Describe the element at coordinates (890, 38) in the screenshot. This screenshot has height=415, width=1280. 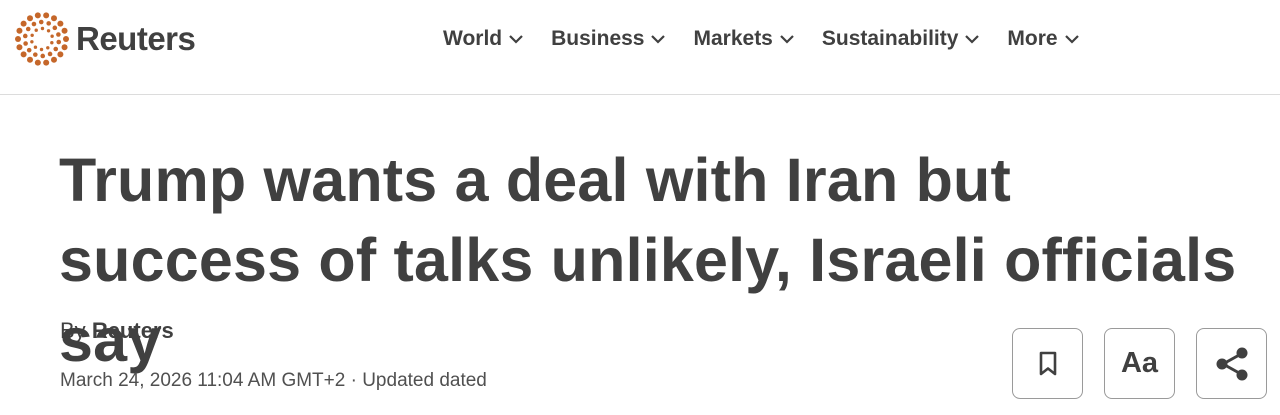
I see `nav-item-label: Sustainability` at that location.